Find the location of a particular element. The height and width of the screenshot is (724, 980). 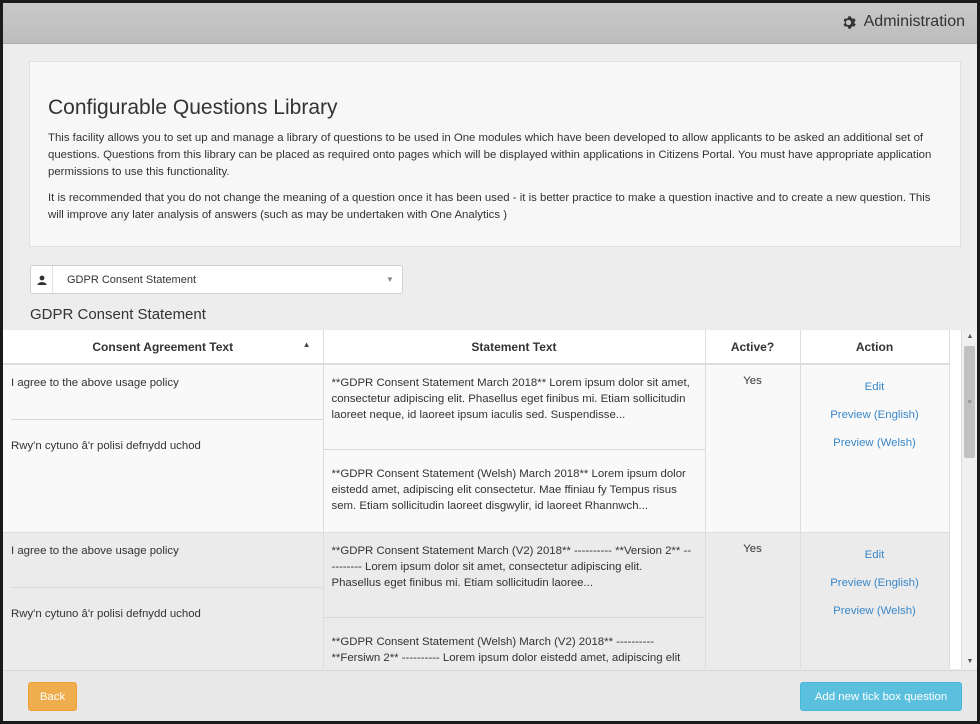

scroll-thumb: ≡ is located at coordinates (969, 402).